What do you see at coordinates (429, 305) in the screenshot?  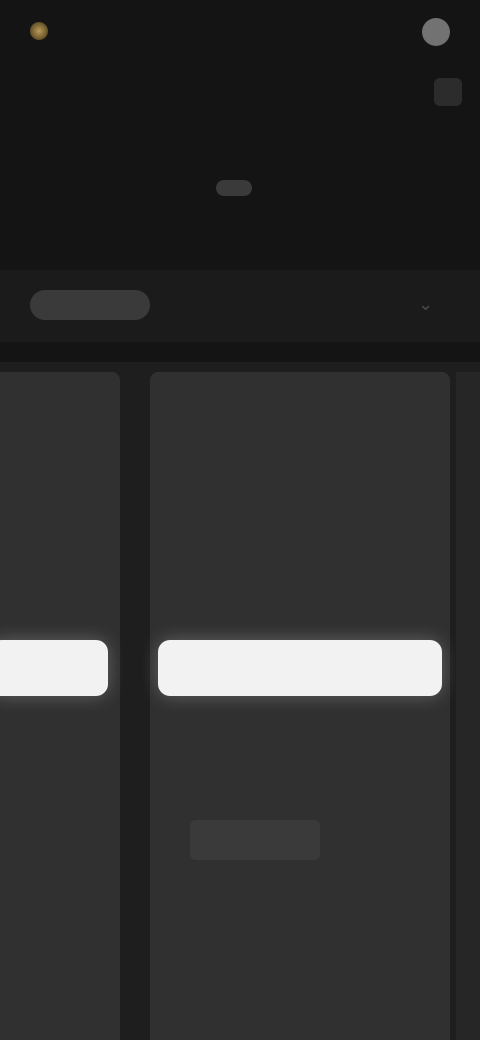 I see `chevron-down-icon: ⌄` at bounding box center [429, 305].